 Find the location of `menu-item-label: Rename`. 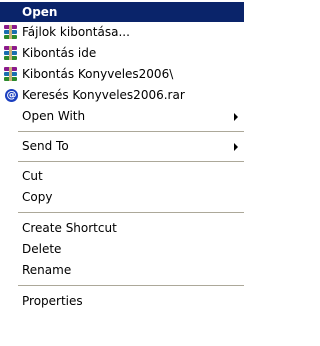

menu-item-label: Rename is located at coordinates (47, 270).